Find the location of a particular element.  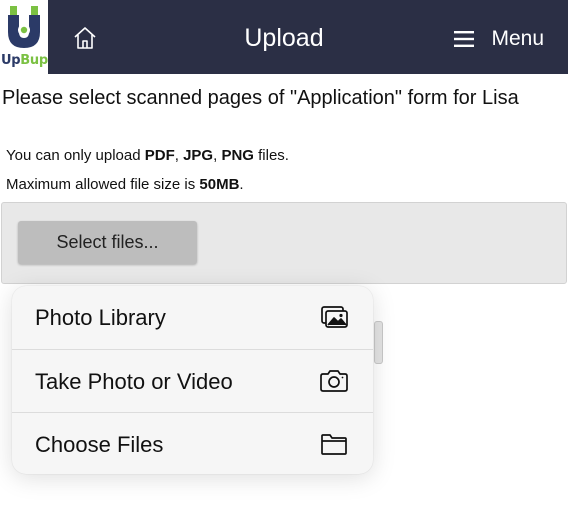

menu-item-take-photo: Take Photo or Video is located at coordinates (192, 380).